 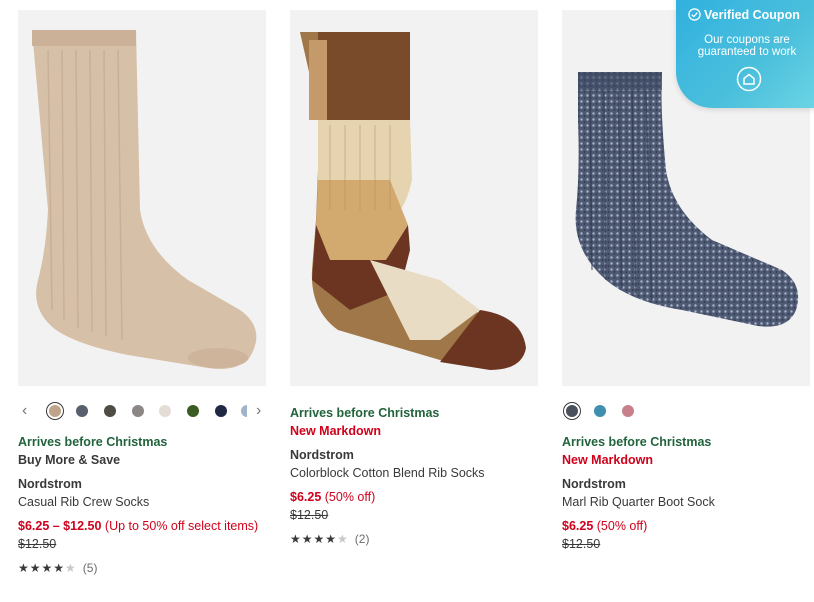 What do you see at coordinates (414, 473) in the screenshot?
I see `product-name: Colorblock Cotton Blend Rib Socks` at bounding box center [414, 473].